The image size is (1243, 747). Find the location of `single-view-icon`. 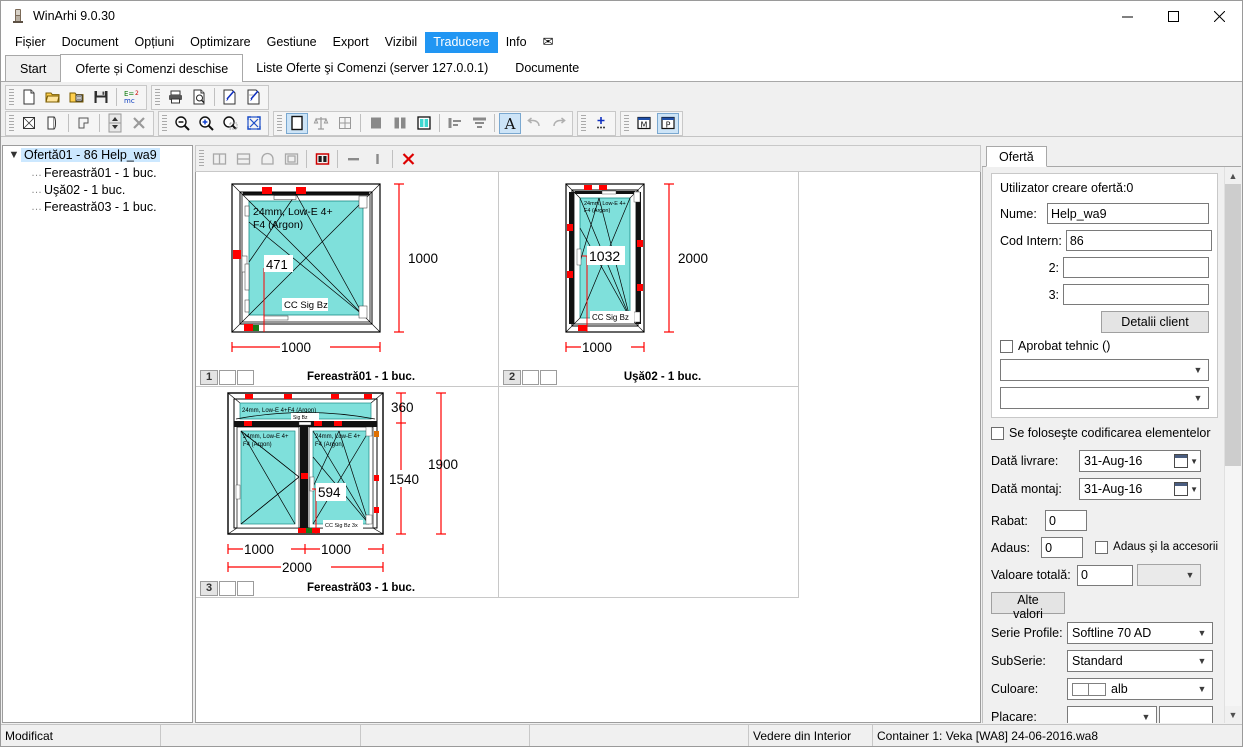

single-view-icon is located at coordinates (297, 123).